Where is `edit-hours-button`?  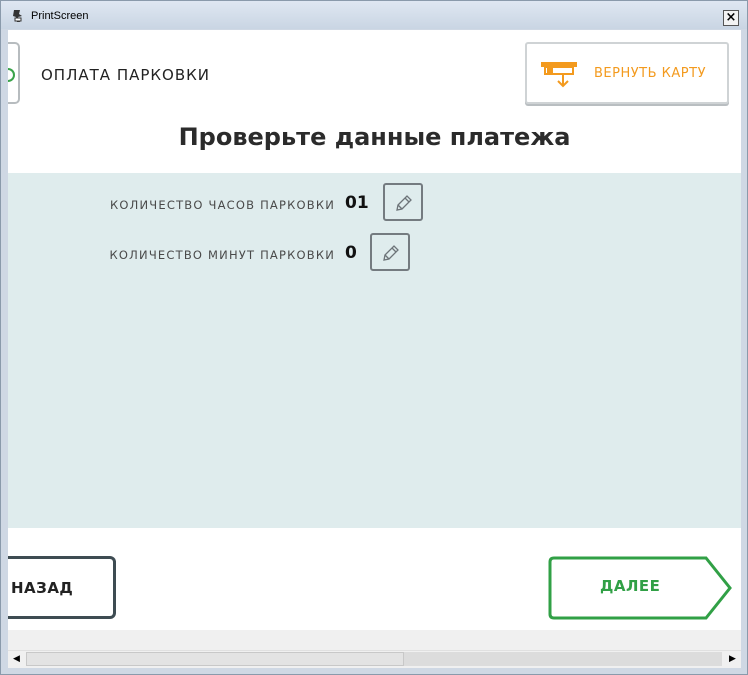 edit-hours-button is located at coordinates (403, 202).